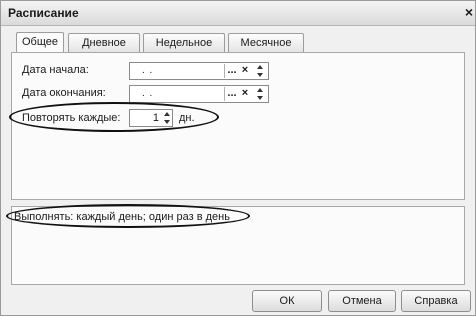 Image resolution: width=476 pixels, height=316 pixels. What do you see at coordinates (64, 93) in the screenshot?
I see `end-date-label: Дата окончания:` at bounding box center [64, 93].